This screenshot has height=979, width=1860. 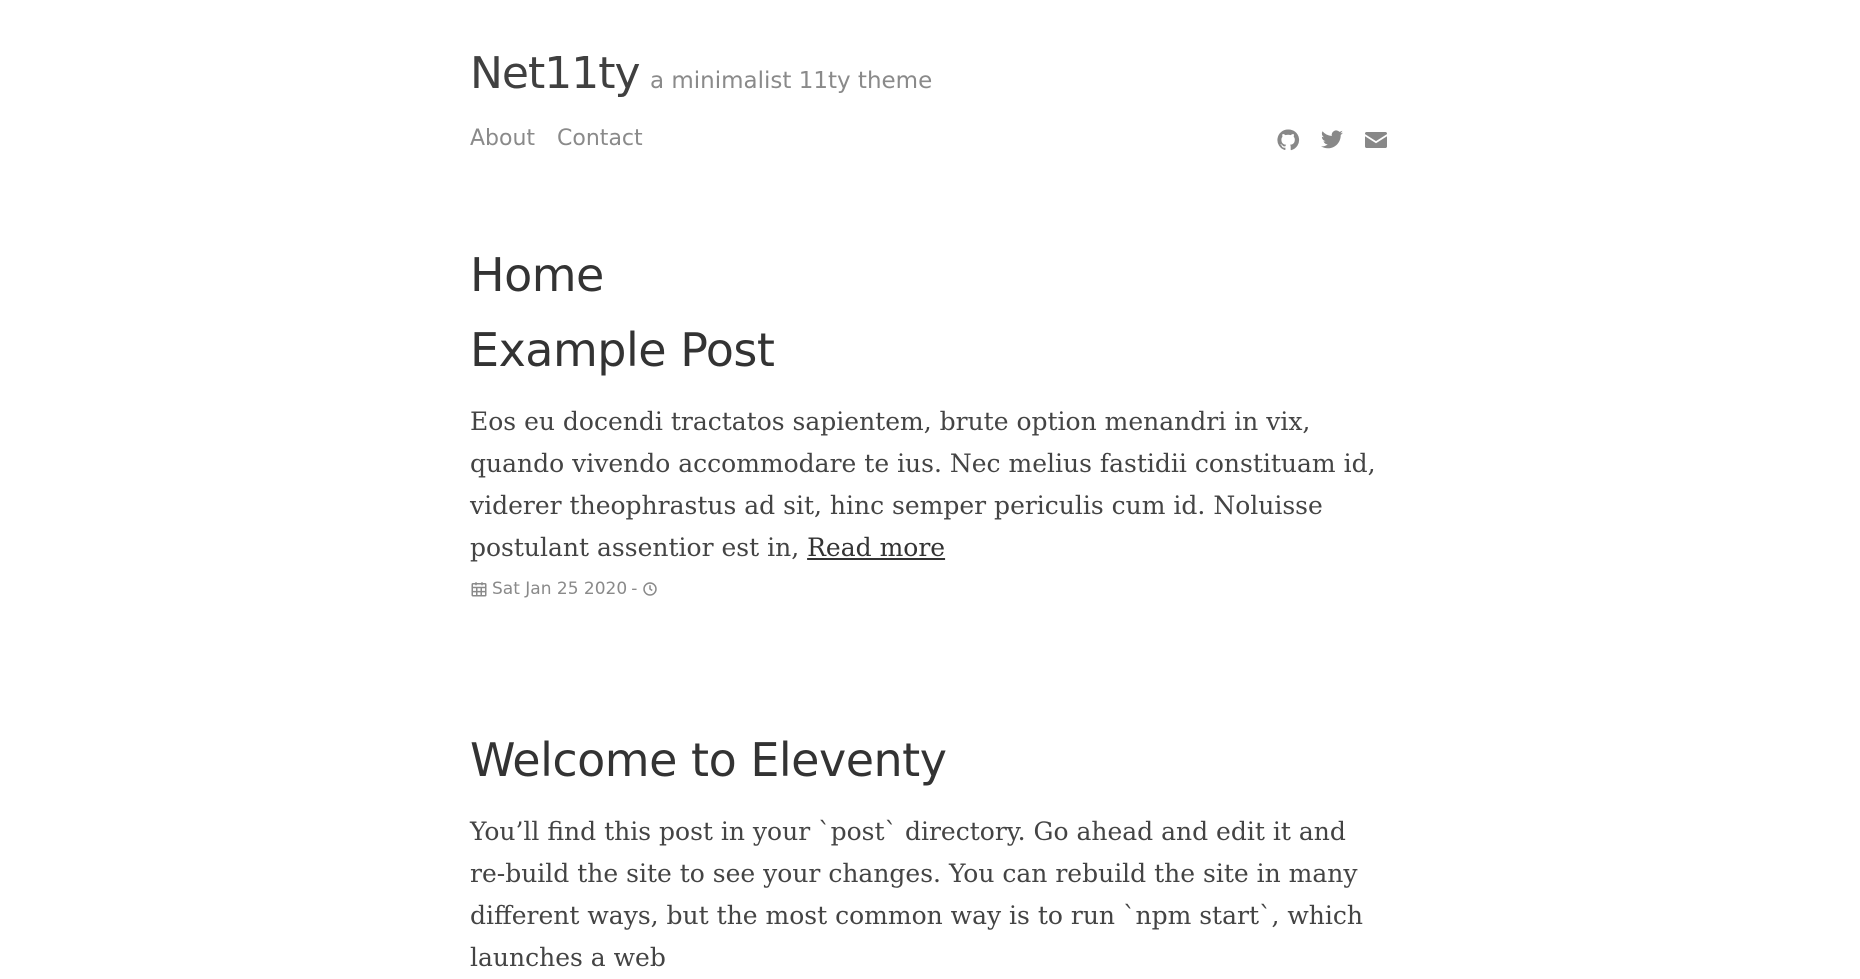 I want to click on post-title: Welcome to Eleventy, so click(x=929, y=760).